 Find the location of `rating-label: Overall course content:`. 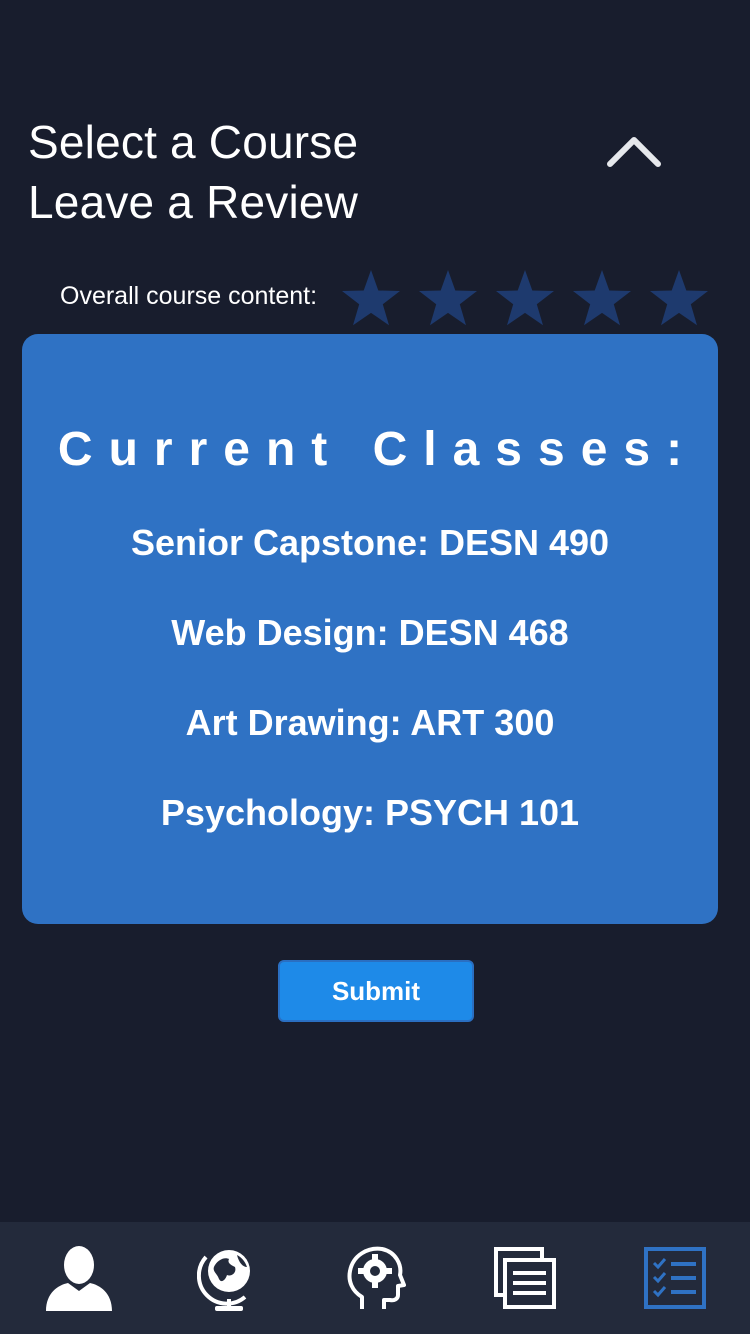

rating-label: Overall course content: is located at coordinates (189, 296).